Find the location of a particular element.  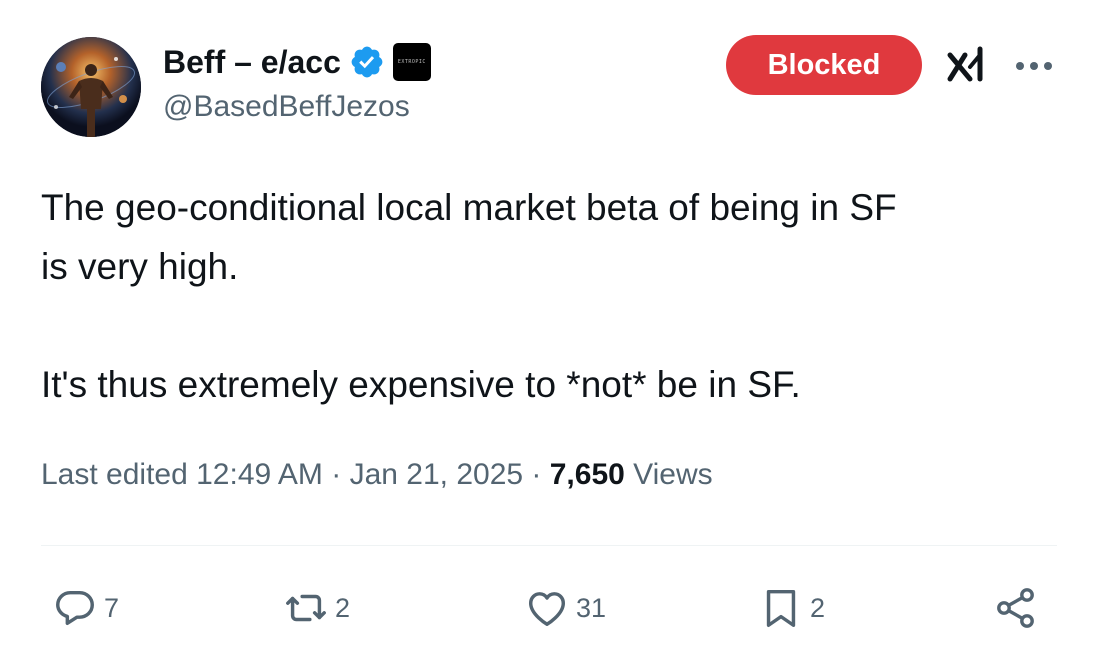

bookmark-button: 2 is located at coordinates (791, 608).